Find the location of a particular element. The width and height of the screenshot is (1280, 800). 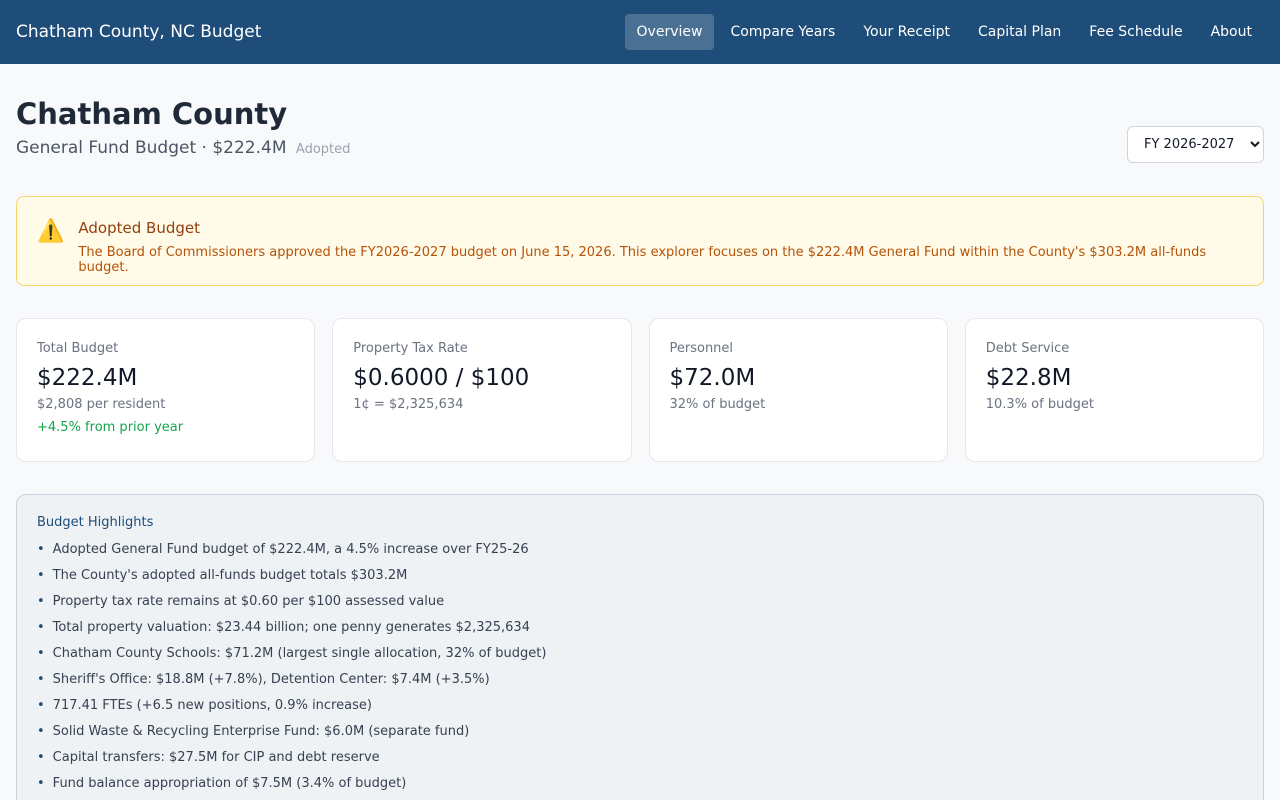

card-label: Personnel is located at coordinates (701, 348).